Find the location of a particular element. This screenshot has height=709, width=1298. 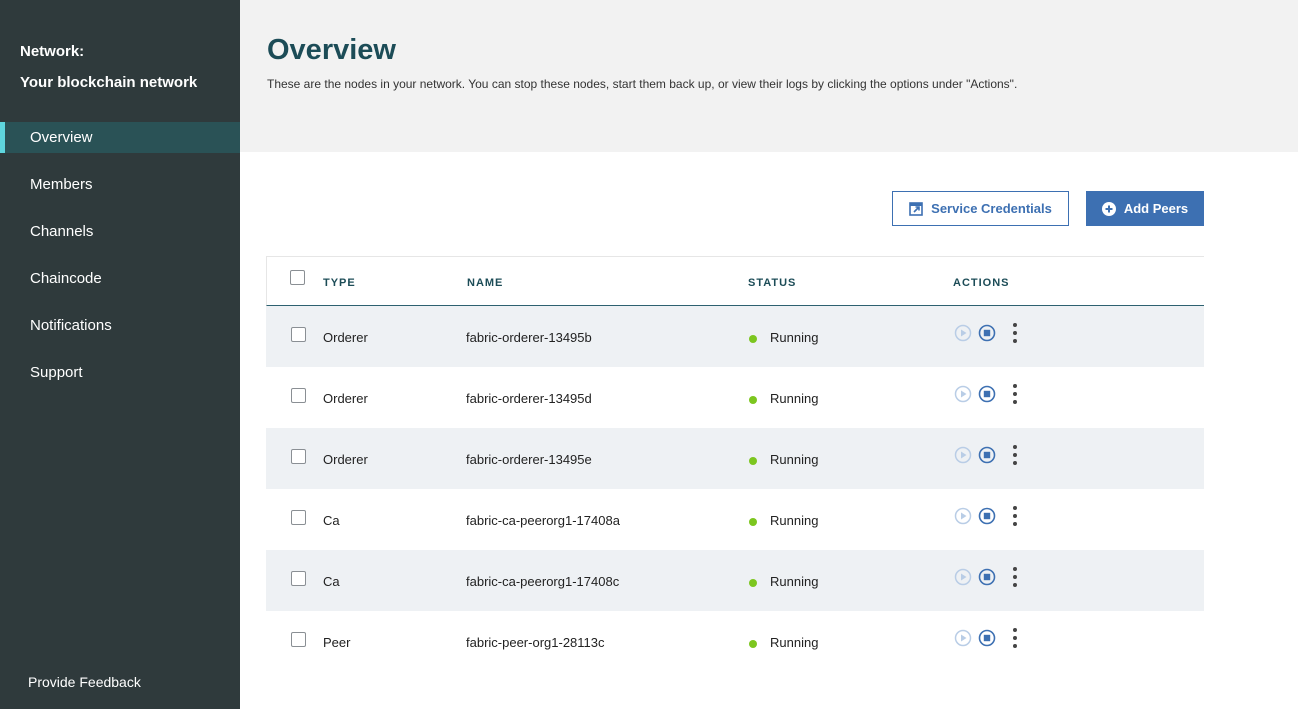

table-row: Orderer fabric-orderer-13495d Running is located at coordinates (735, 397).